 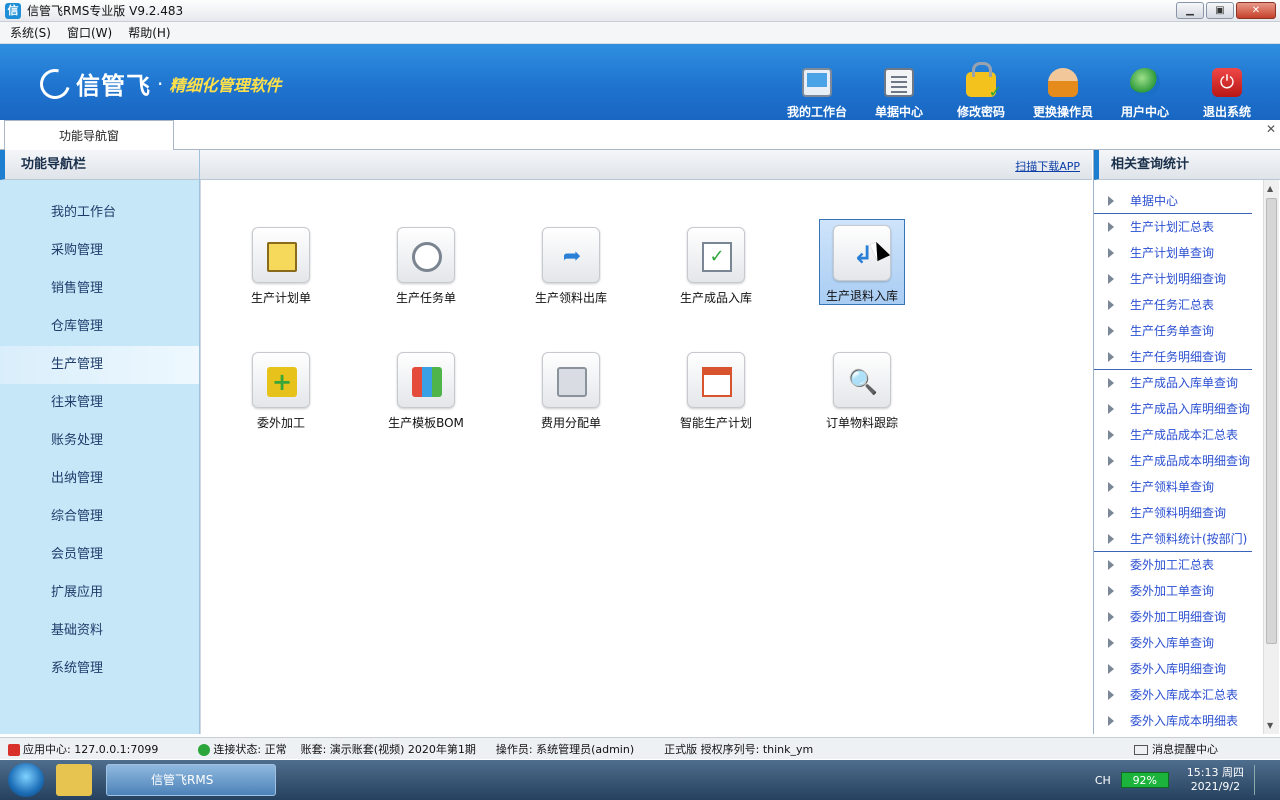 I want to click on query-item: 生产计划汇总表, so click(x=1178, y=227).